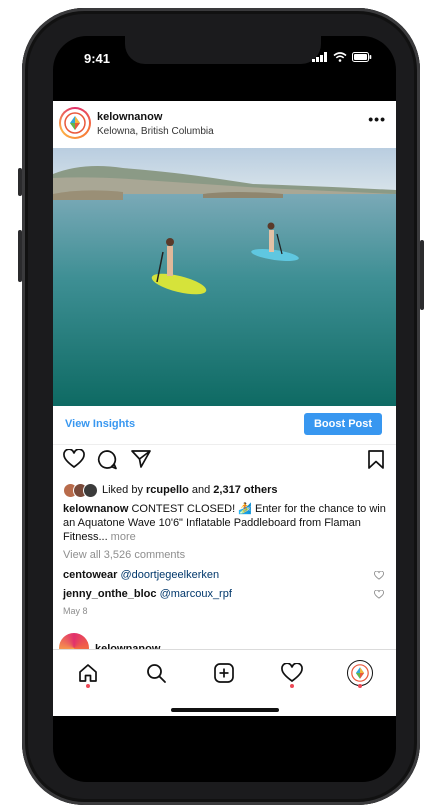 This screenshot has width=430, height=809. I want to click on signal-icon, so click(319, 57).